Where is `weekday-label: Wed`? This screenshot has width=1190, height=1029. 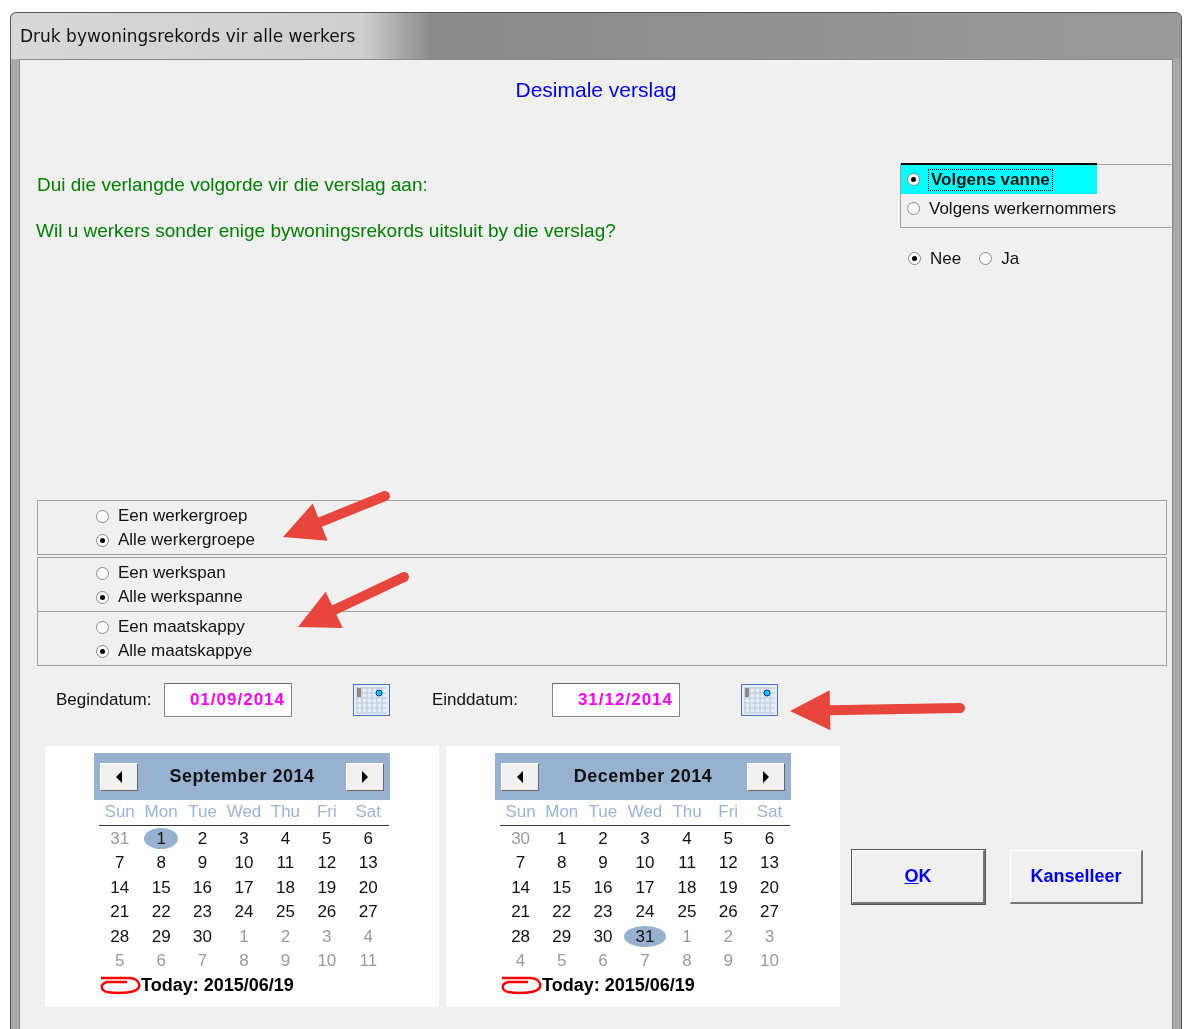 weekday-label: Wed is located at coordinates (244, 814).